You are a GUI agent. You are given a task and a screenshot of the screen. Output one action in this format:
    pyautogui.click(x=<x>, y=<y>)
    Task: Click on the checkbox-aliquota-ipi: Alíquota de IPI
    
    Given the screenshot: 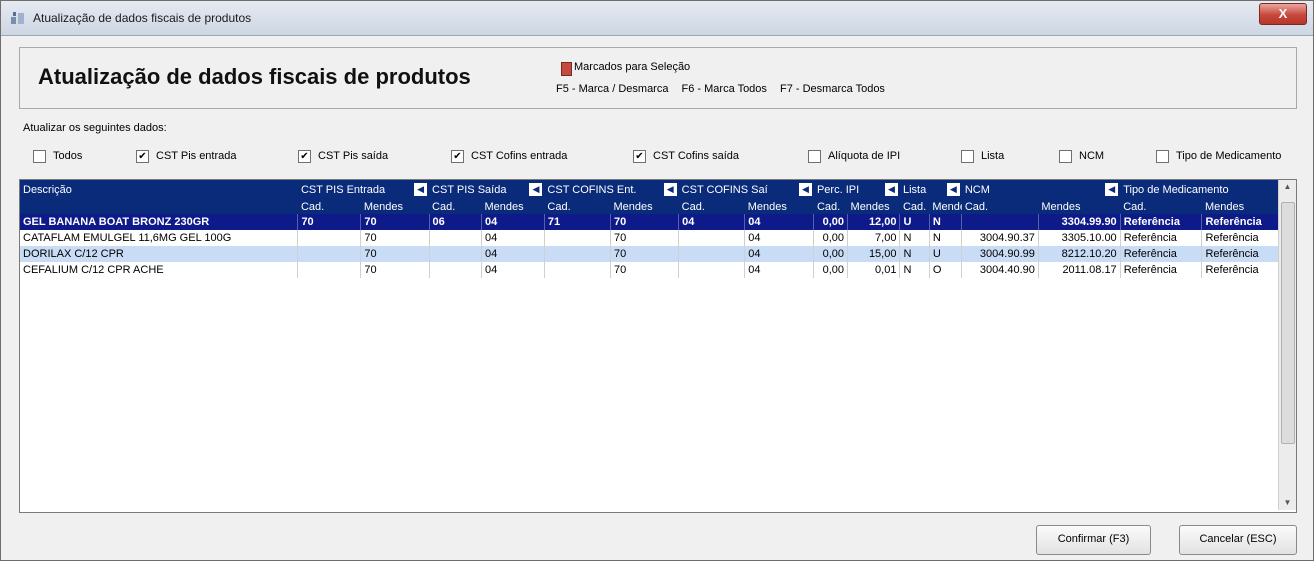 What is the action you would take?
    pyautogui.click(x=854, y=156)
    